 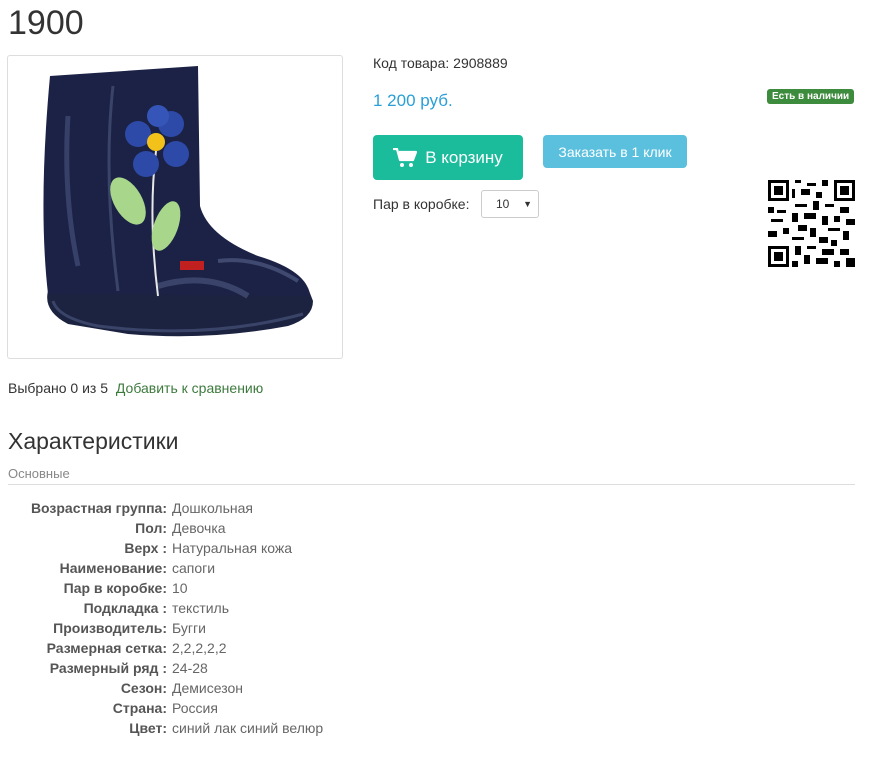 What do you see at coordinates (615, 151) in the screenshot?
I see `order-one-click-button: Заказать в 1 клик` at bounding box center [615, 151].